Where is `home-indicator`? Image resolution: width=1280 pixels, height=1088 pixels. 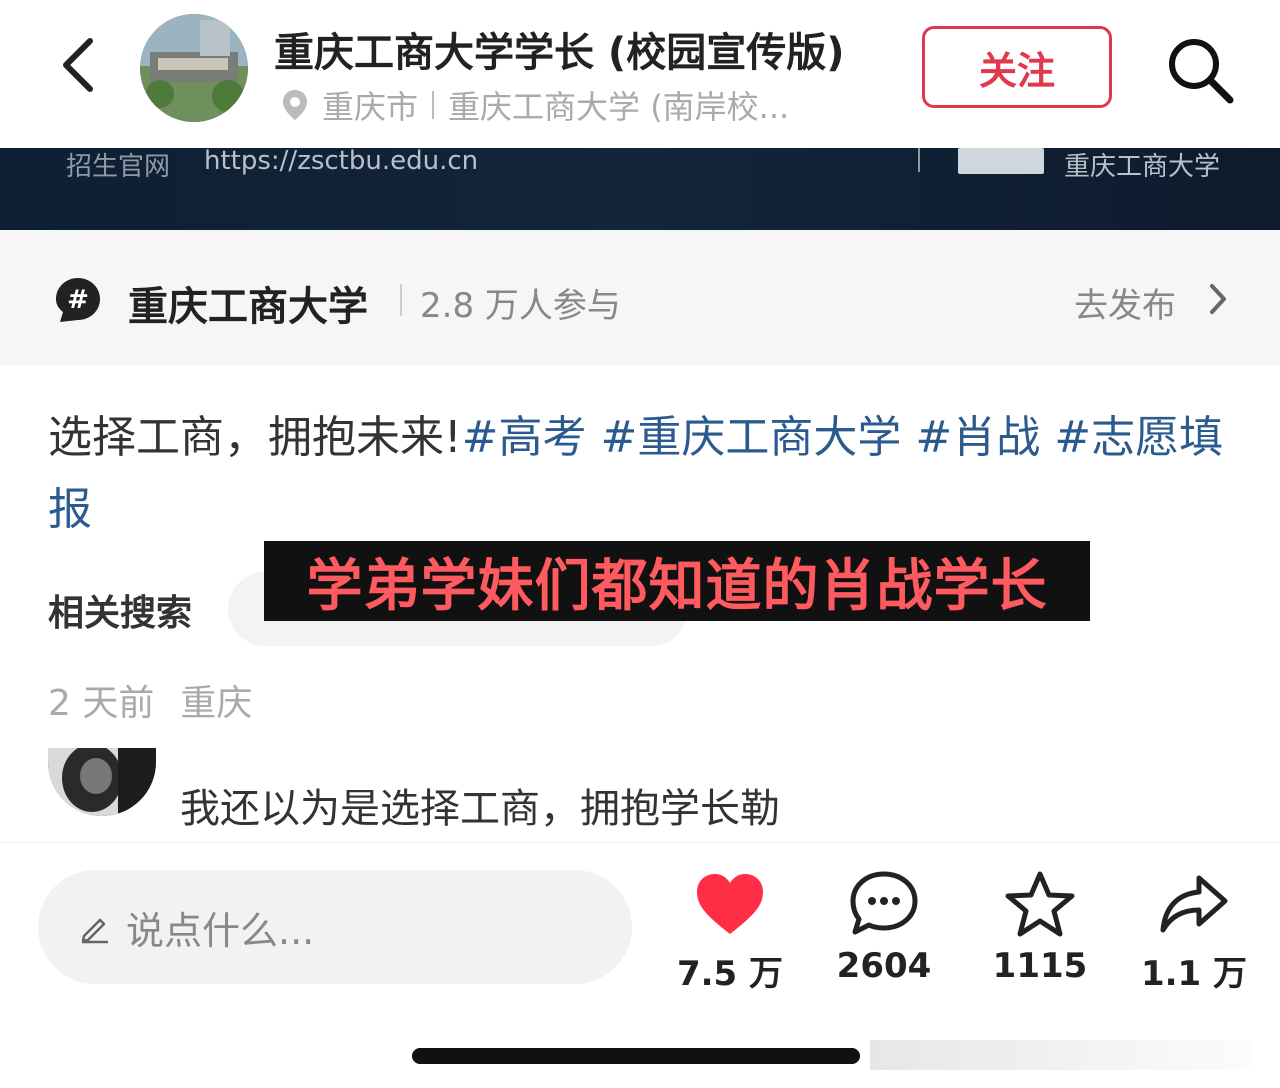
home-indicator is located at coordinates (636, 1056).